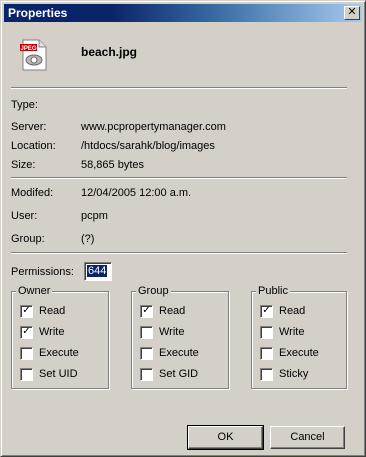 This screenshot has width=366, height=457. Describe the element at coordinates (29, 127) in the screenshot. I see `server-label: Server:` at that location.